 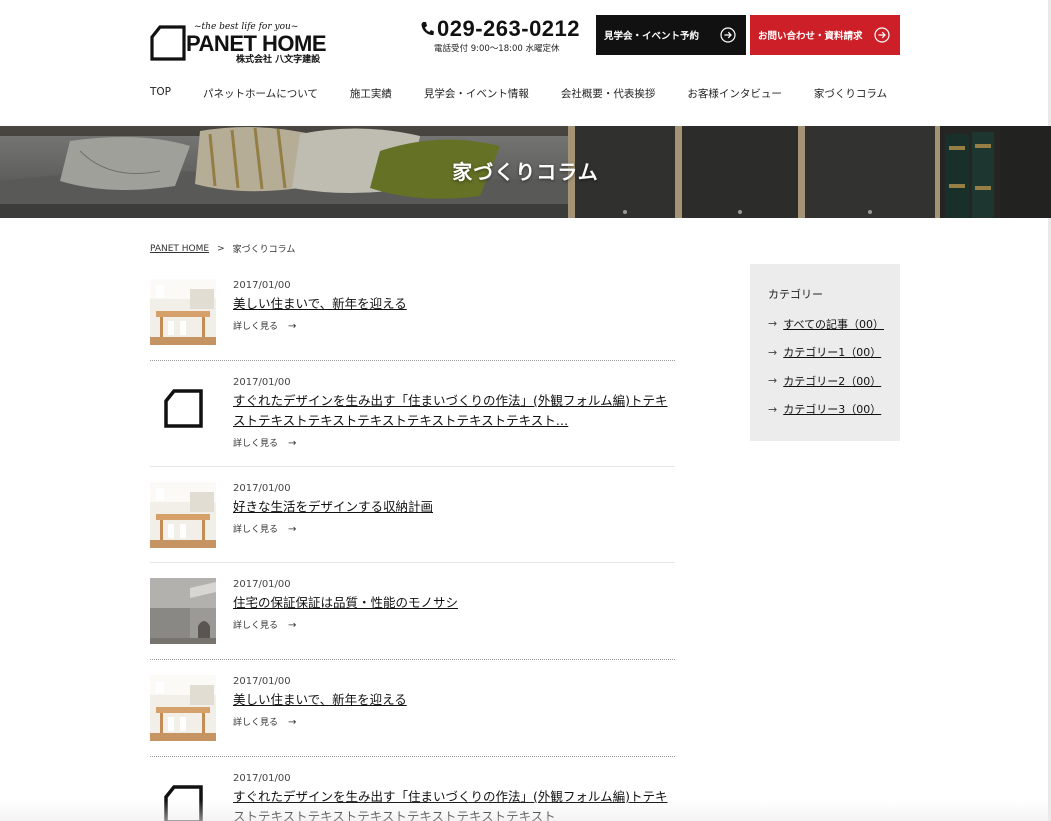 I want to click on contact-request-button: お問い合わせ・資料請求, so click(x=825, y=35).